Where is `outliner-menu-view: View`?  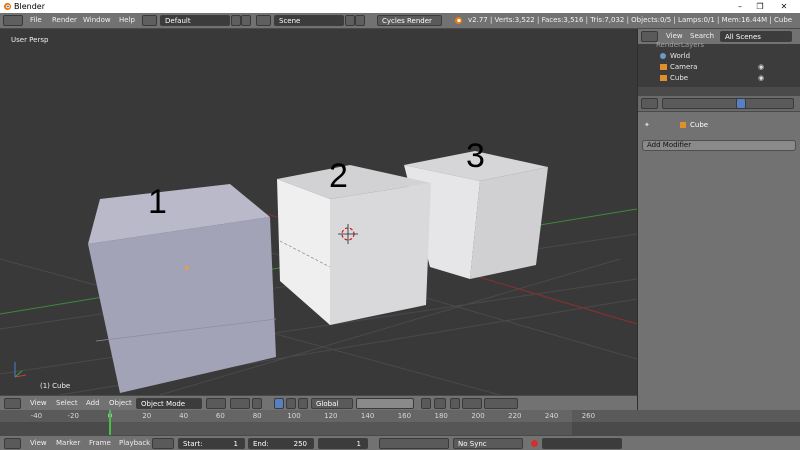
outliner-menu-view: View is located at coordinates (674, 36).